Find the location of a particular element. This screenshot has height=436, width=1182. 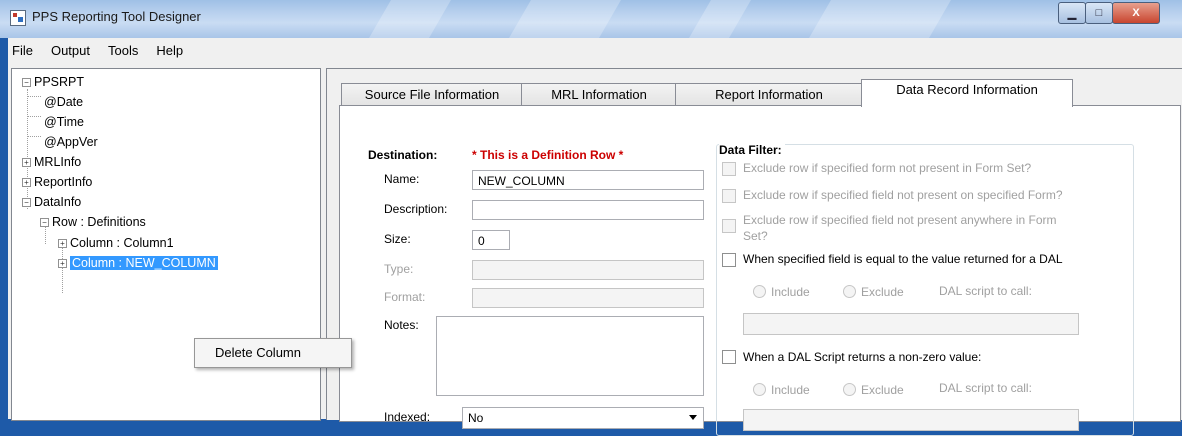

close-button: X is located at coordinates (1136, 13).